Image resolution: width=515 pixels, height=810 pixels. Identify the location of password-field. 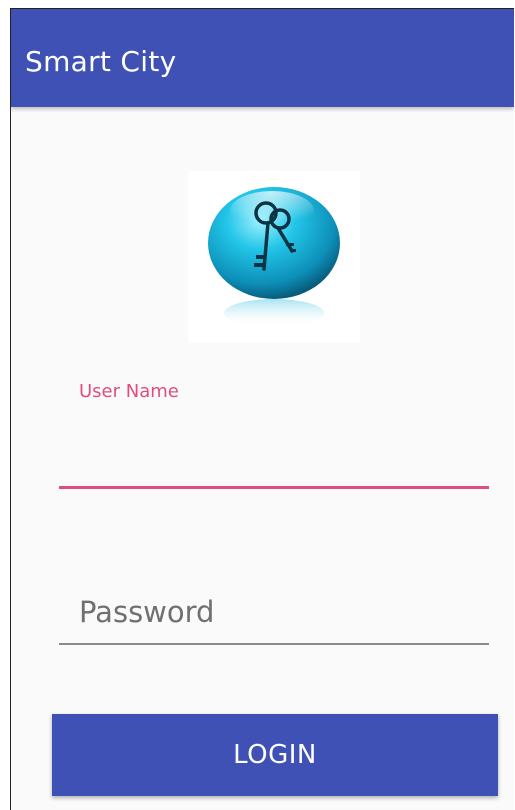
(274, 613).